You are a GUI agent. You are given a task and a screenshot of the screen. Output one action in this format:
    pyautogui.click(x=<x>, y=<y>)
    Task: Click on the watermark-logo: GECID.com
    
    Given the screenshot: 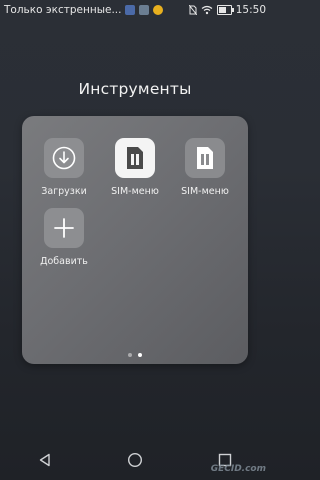 What is the action you would take?
    pyautogui.click(x=238, y=469)
    